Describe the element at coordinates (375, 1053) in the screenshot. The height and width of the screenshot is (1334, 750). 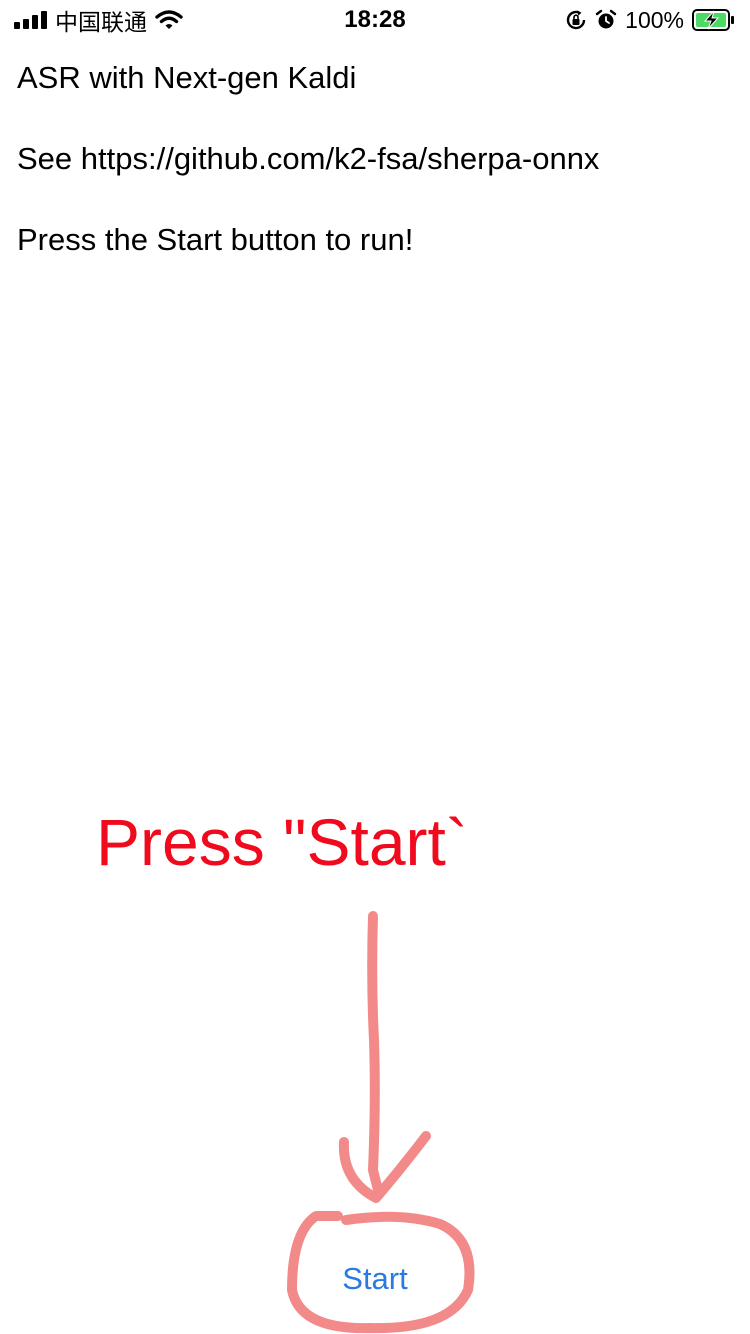
I see `annotation-arrow-shaft` at that location.